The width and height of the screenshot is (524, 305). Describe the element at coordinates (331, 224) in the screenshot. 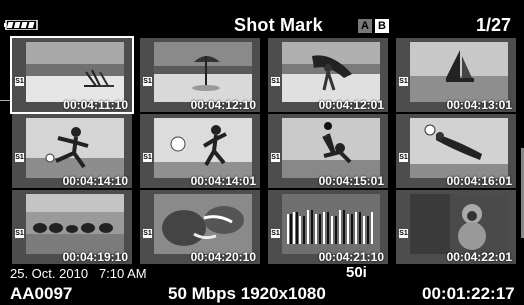

I see `thumbnail-image-zebras` at that location.